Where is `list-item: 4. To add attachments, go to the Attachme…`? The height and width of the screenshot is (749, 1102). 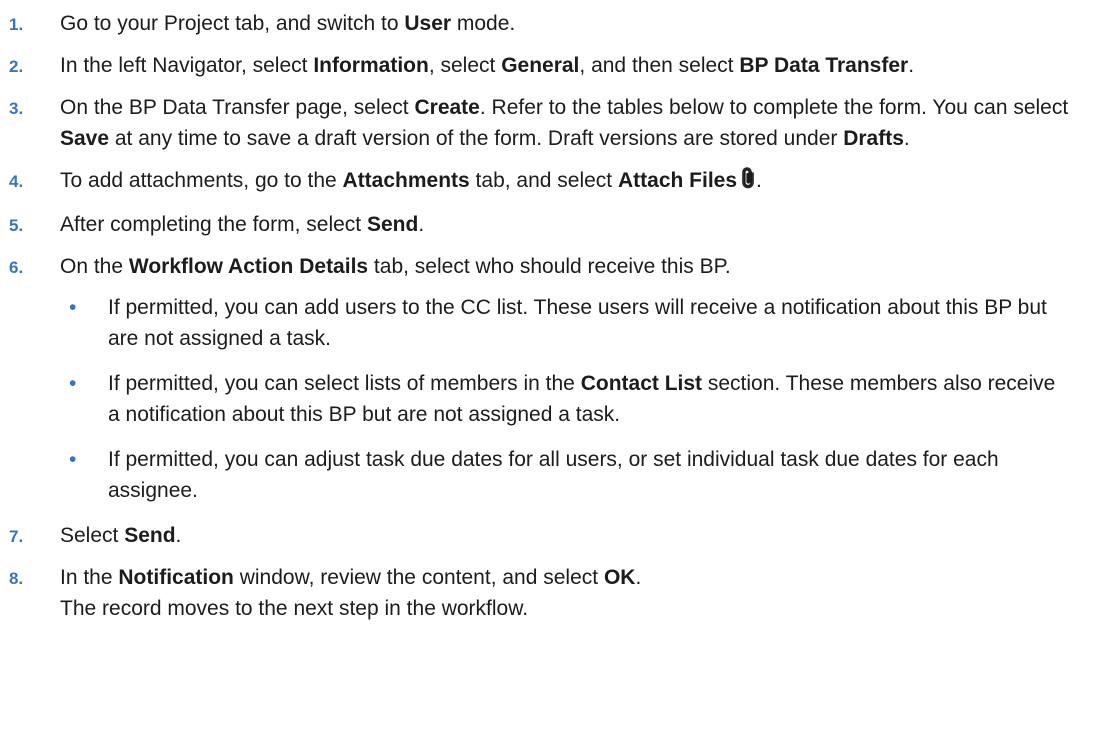
list-item: 4. To add attachments, go to the Attachme… is located at coordinates (551, 181).